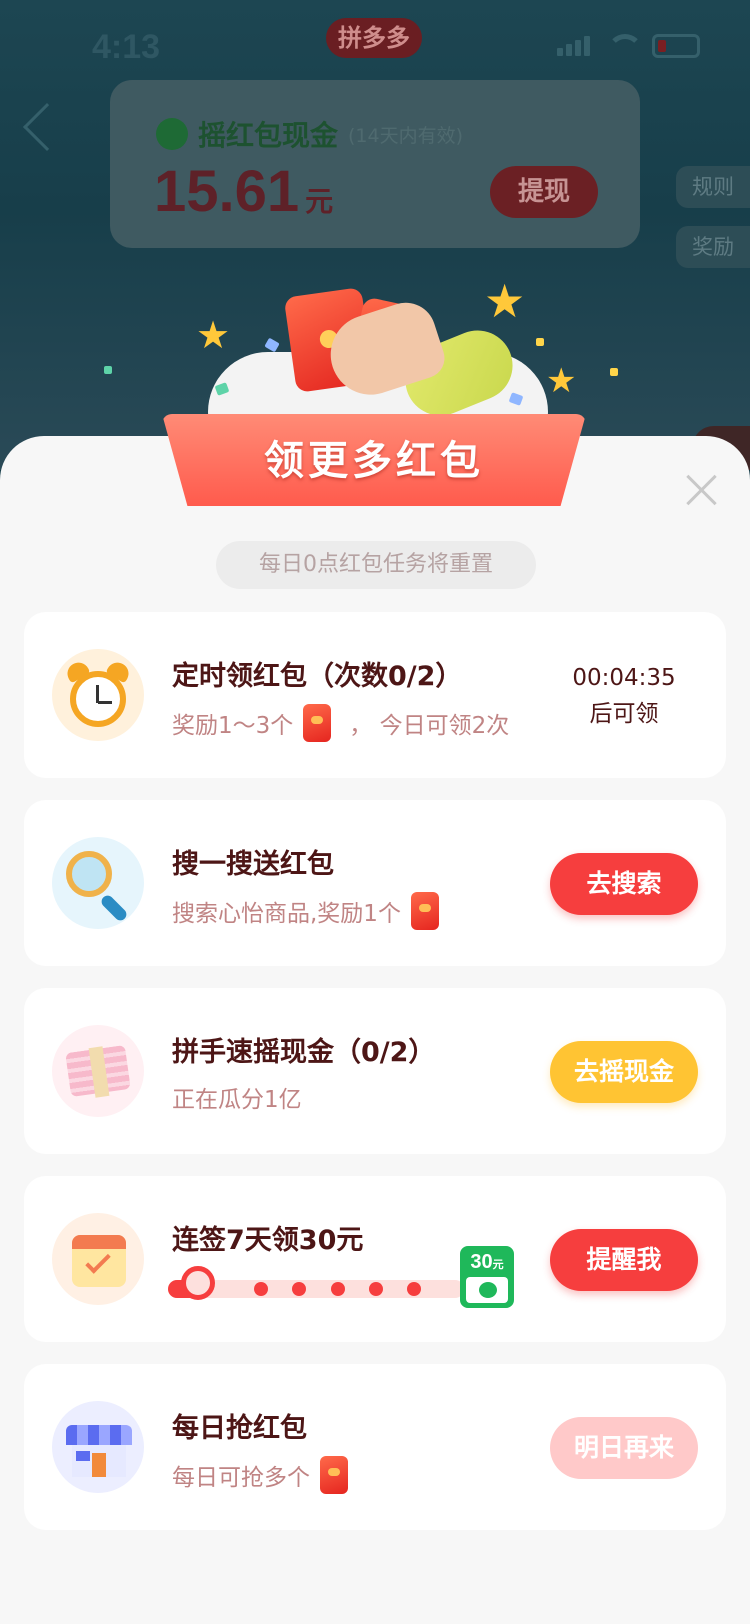  Describe the element at coordinates (702, 490) in the screenshot. I see `close-icon` at that location.